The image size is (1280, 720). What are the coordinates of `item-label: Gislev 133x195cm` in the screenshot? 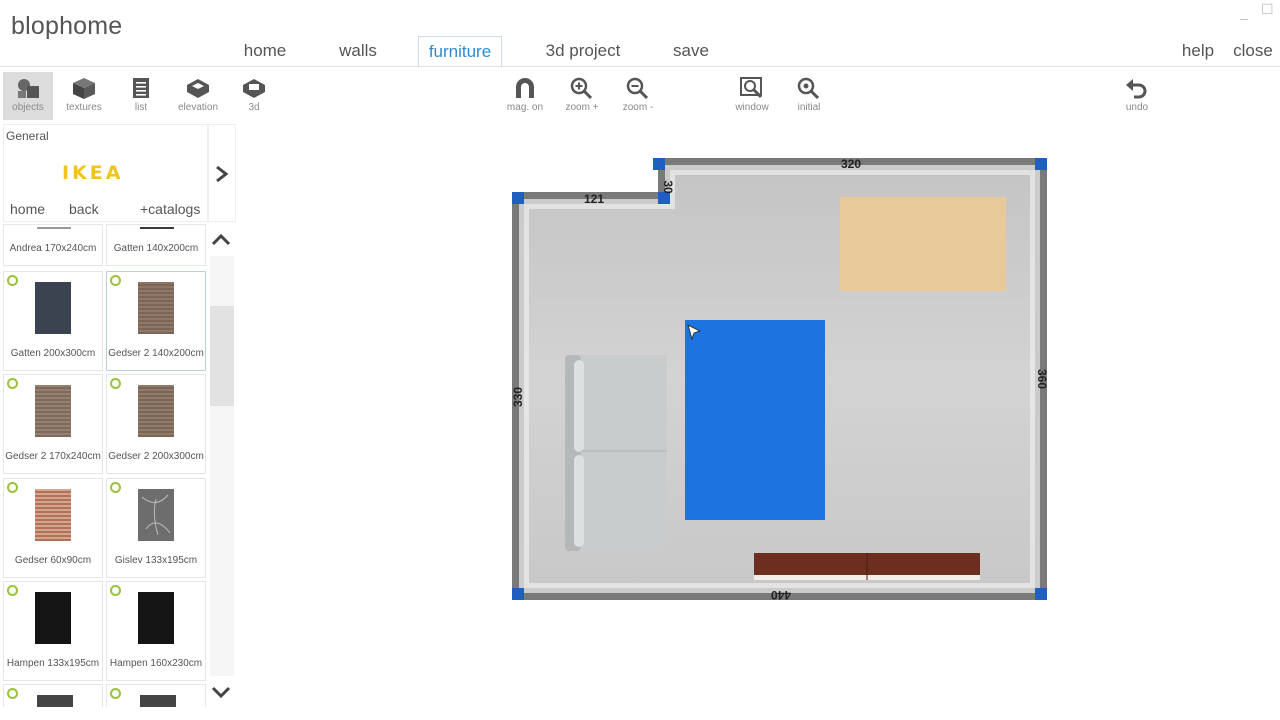 It's located at (156, 560).